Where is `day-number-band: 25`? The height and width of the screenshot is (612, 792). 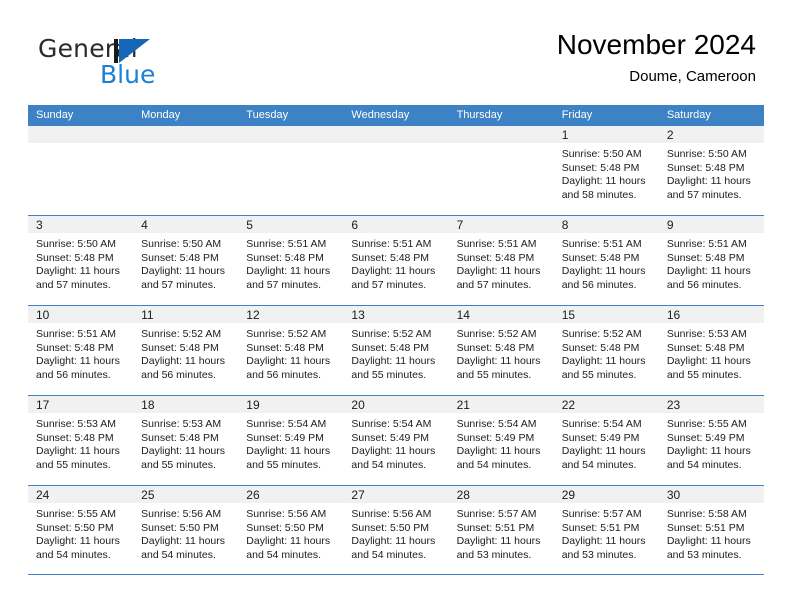
day-number-band: 25 is located at coordinates (186, 495).